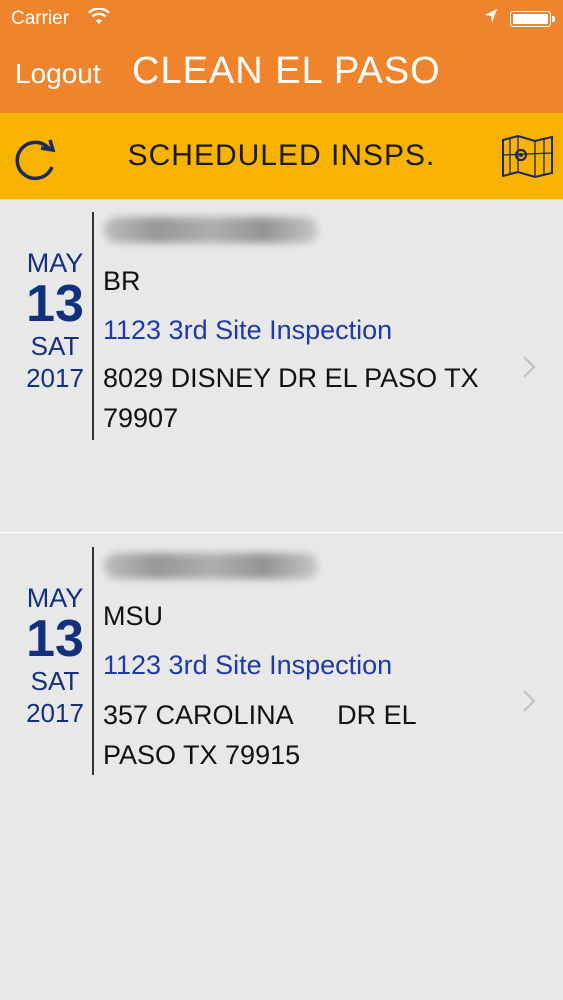 The width and height of the screenshot is (563, 1000). I want to click on logout-button: Logout, so click(58, 74).